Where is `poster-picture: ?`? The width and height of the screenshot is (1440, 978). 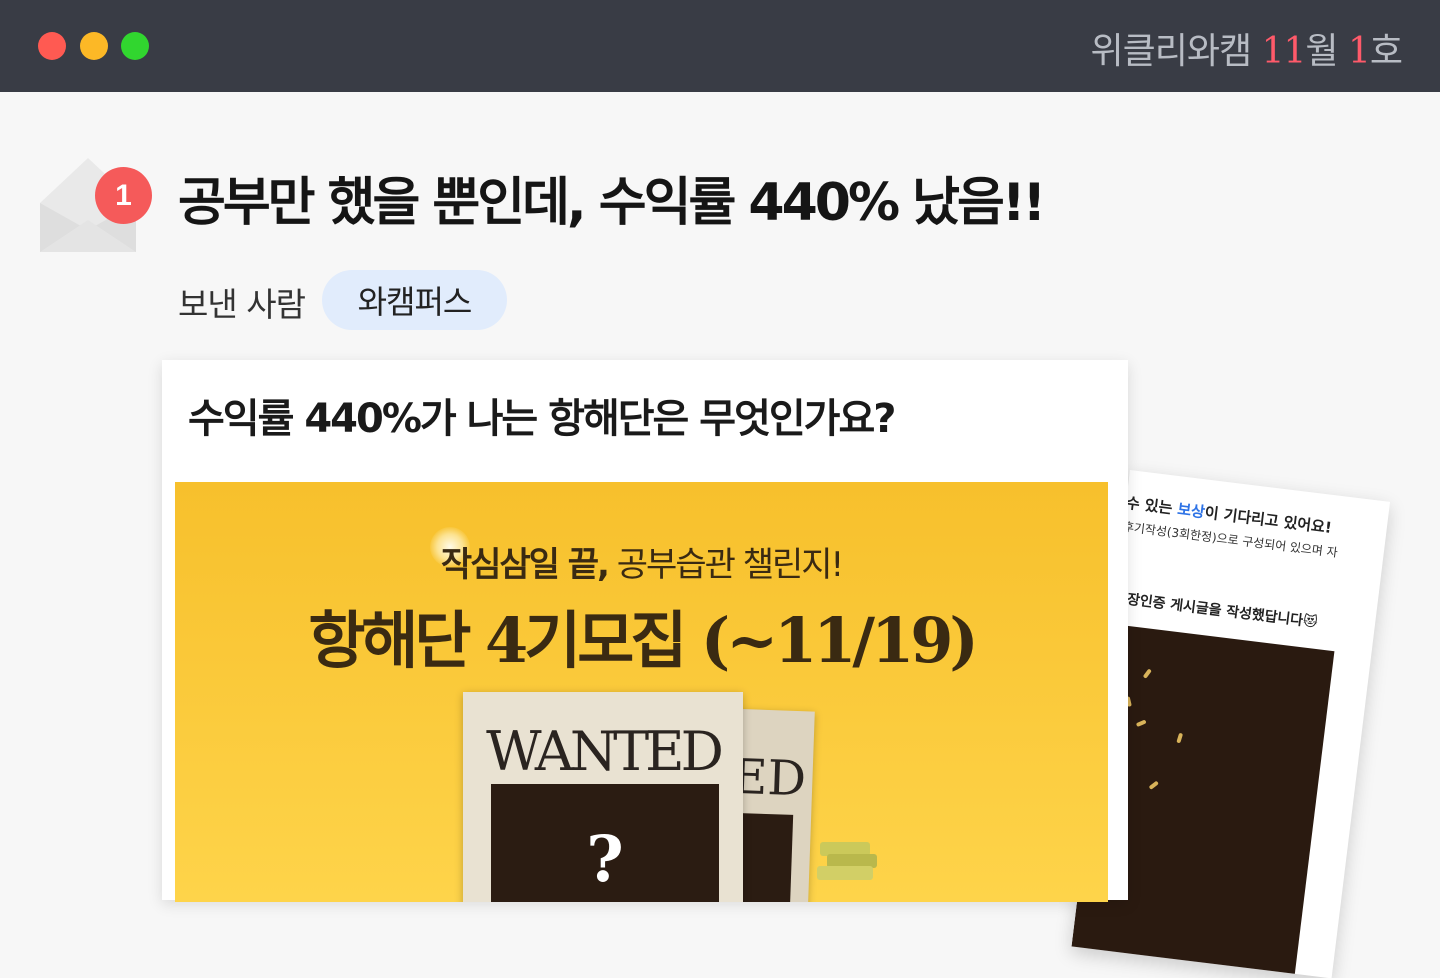
poster-picture: ? is located at coordinates (605, 843).